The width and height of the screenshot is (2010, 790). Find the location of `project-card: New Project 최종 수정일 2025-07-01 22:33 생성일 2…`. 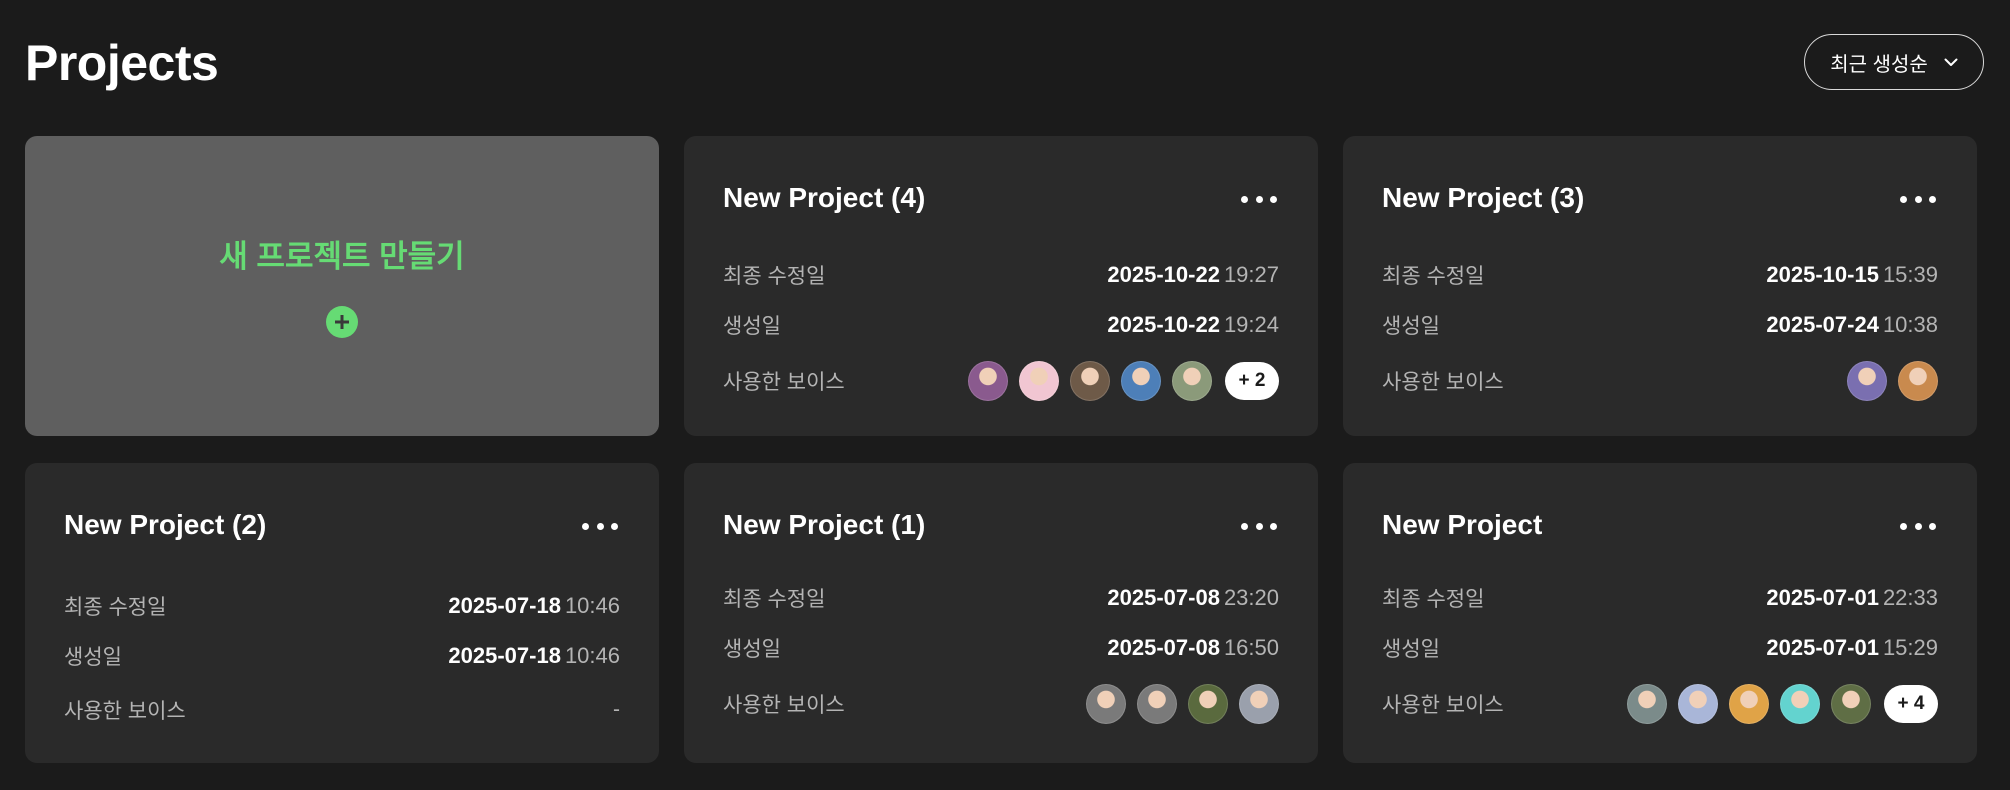

project-card: New Project 최종 수정일 2025-07-01 22:33 생성일 2… is located at coordinates (1660, 613).